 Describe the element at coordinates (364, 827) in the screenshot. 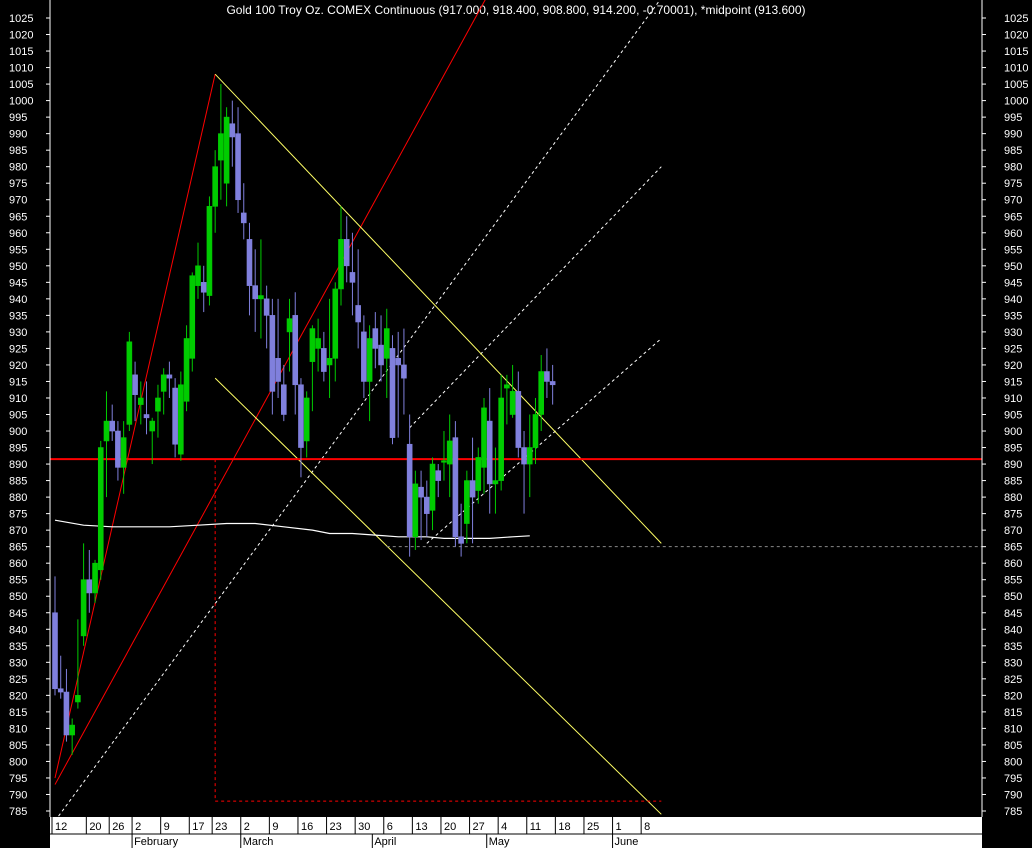

I see `x-day-label: 30` at that location.